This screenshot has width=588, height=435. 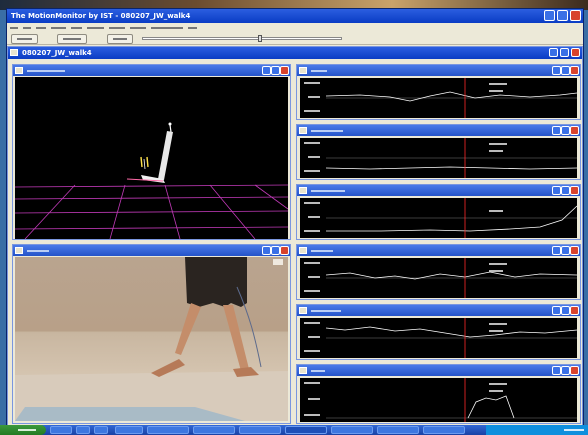 I want to click on taskbar, so click(x=294, y=430).